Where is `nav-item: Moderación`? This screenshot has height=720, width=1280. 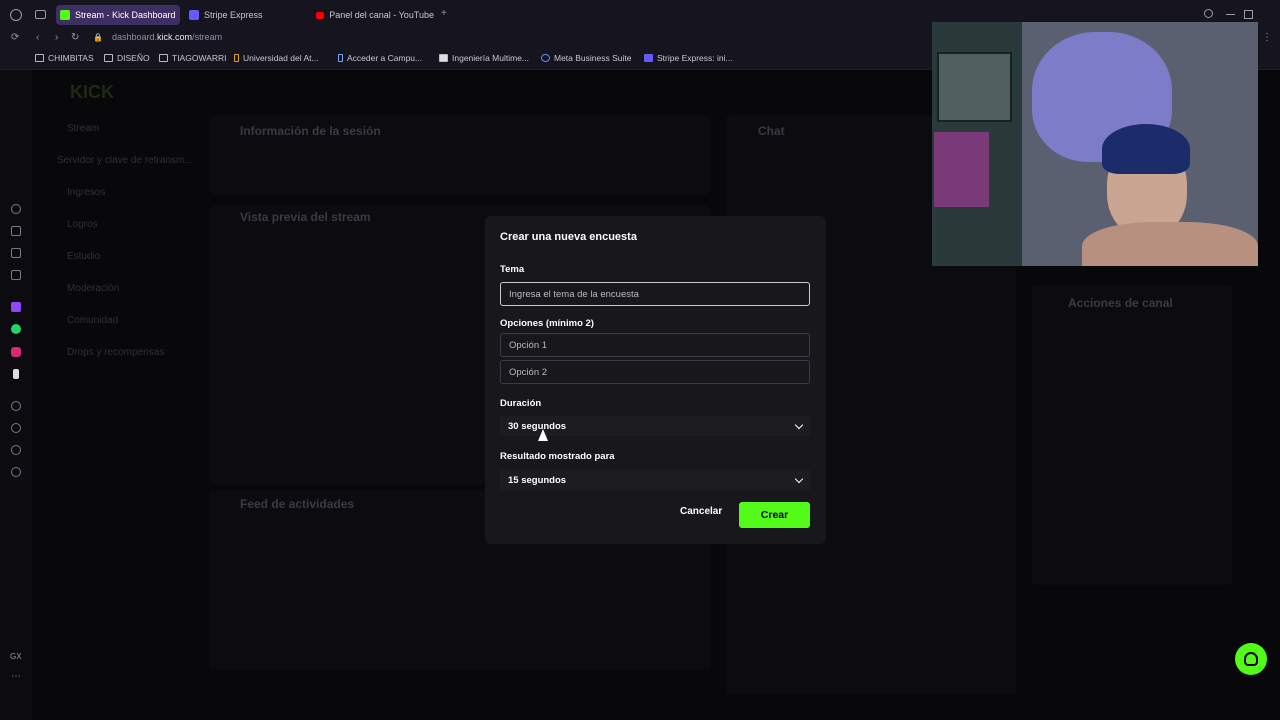 nav-item: Moderación is located at coordinates (93, 288).